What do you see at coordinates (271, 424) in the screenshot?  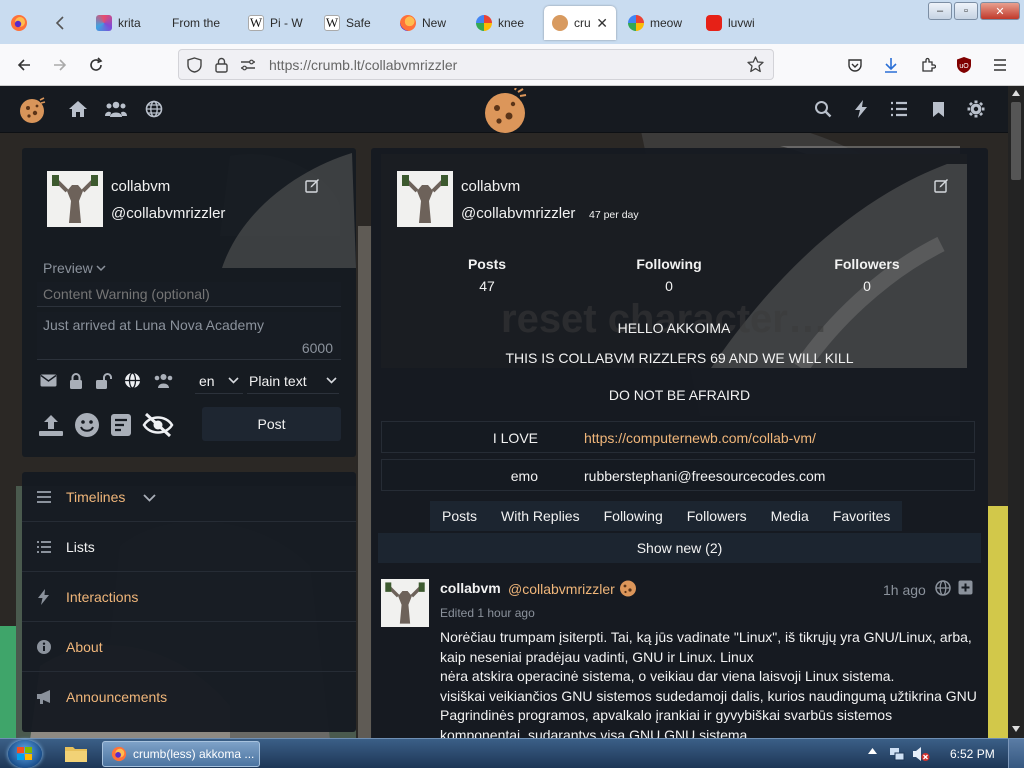 I see `post-button: Post` at bounding box center [271, 424].